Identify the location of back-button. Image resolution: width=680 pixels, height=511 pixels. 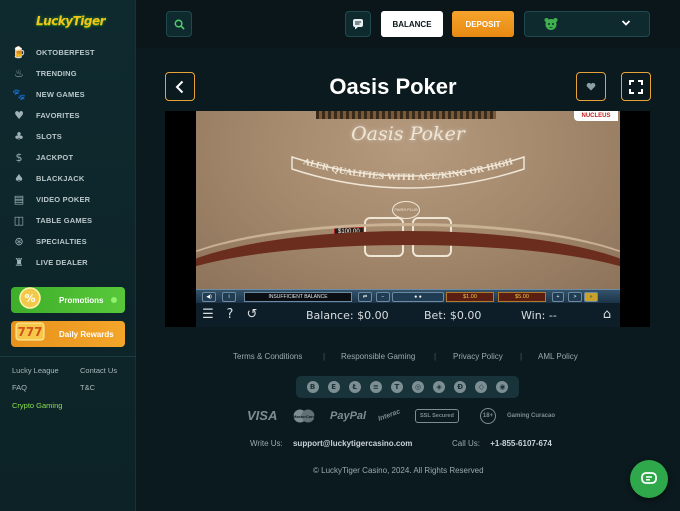
(180, 86).